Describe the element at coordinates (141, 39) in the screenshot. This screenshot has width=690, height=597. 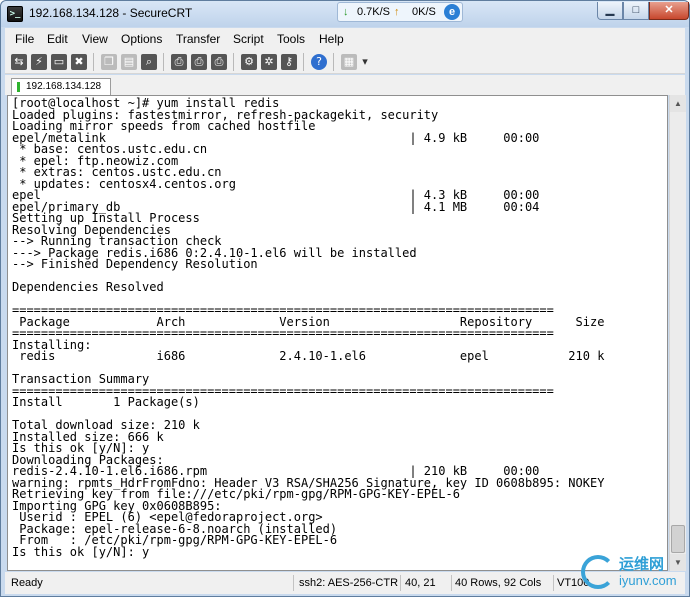
I see `menu-options: Options` at that location.